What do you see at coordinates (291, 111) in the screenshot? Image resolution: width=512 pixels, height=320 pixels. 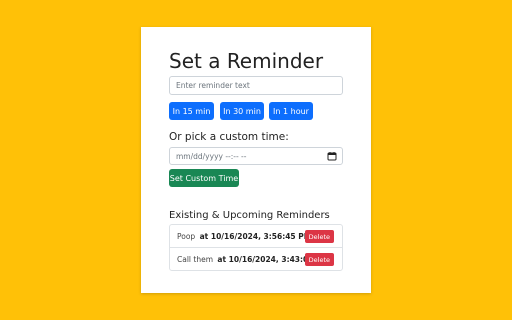 I see `in-1-hour-button: In 1 hour` at bounding box center [291, 111].